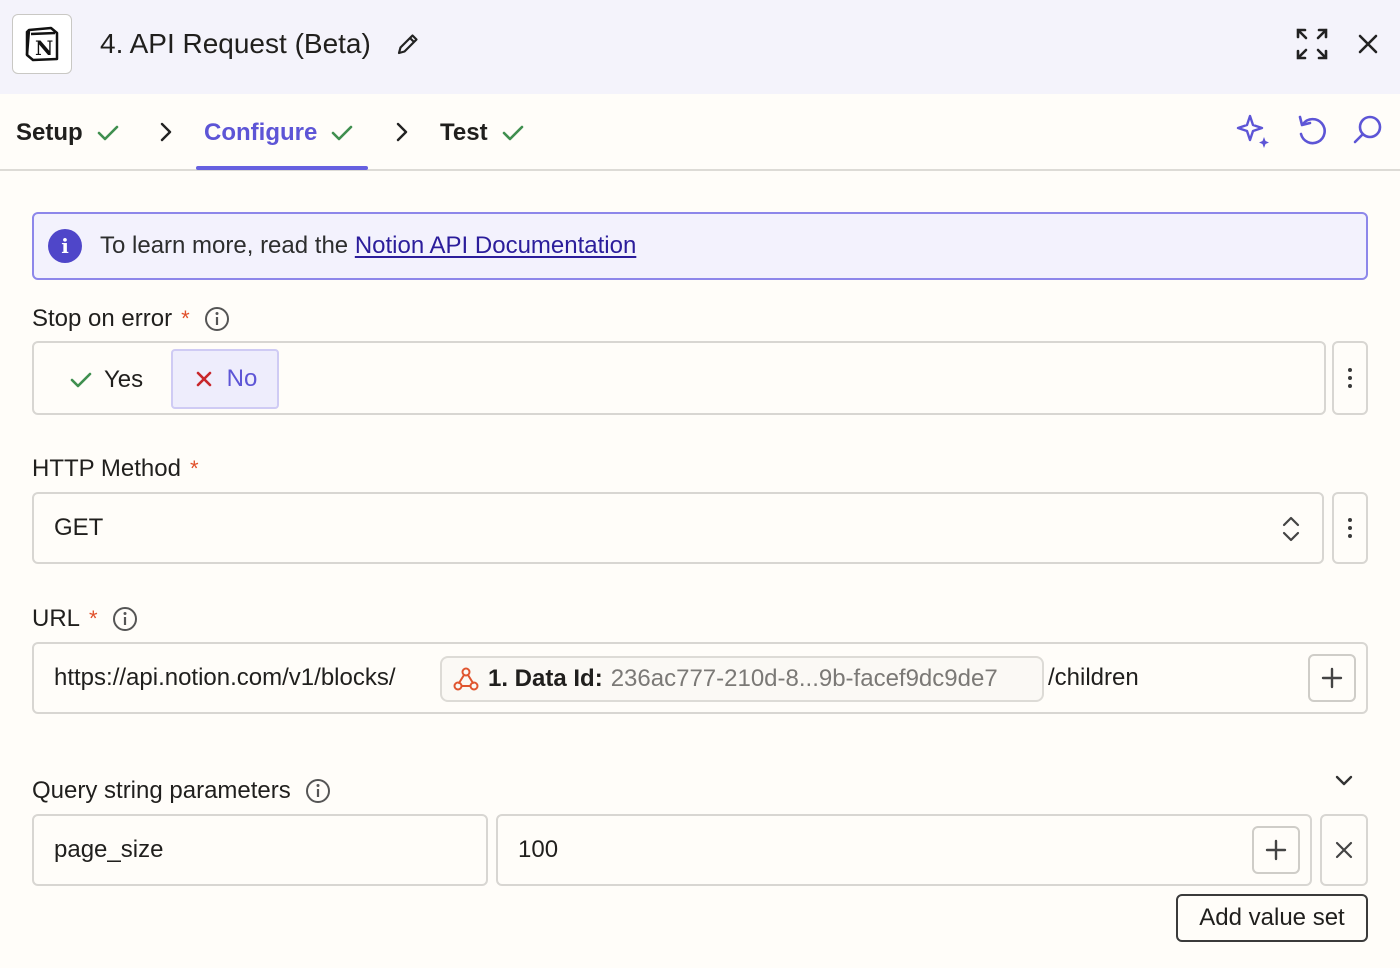 Image resolution: width=1400 pixels, height=968 pixels. Describe the element at coordinates (79, 527) in the screenshot. I see `http-method-value: GET` at that location.